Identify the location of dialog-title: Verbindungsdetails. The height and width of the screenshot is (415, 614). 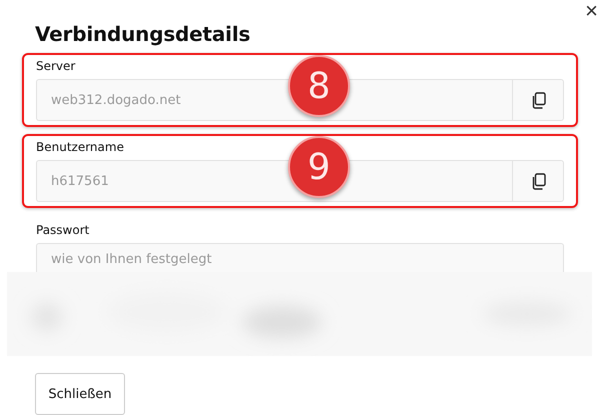
(143, 34).